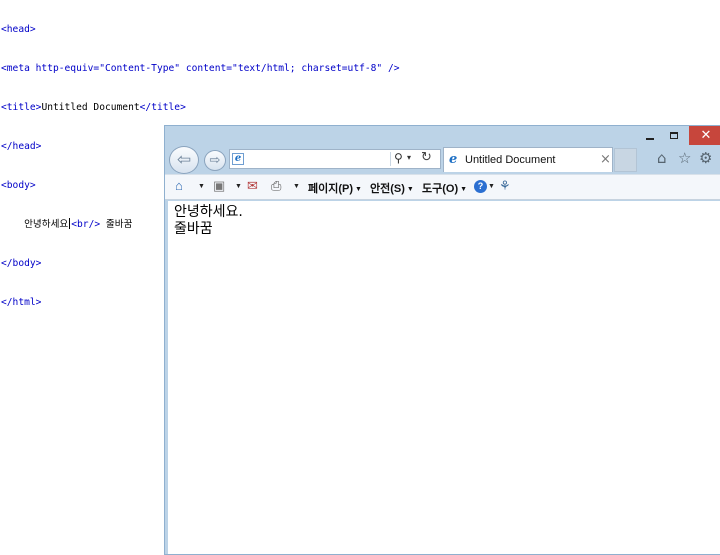 The height and width of the screenshot is (555, 720). I want to click on back-button: ⇦, so click(184, 160).